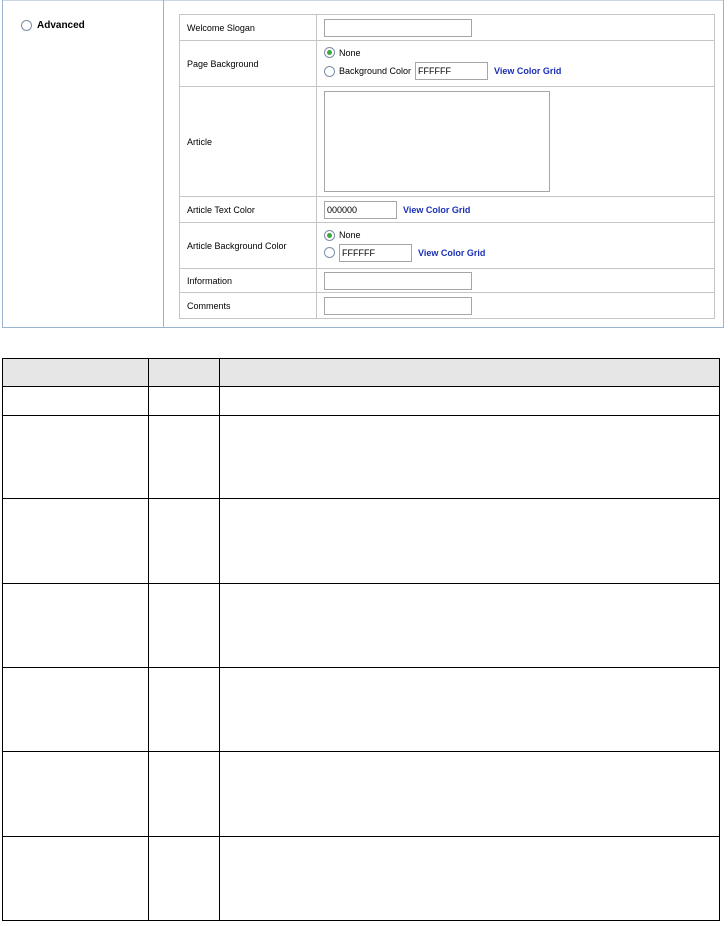 Image resolution: width=728 pixels, height=926 pixels. I want to click on row-information: Information, so click(447, 280).